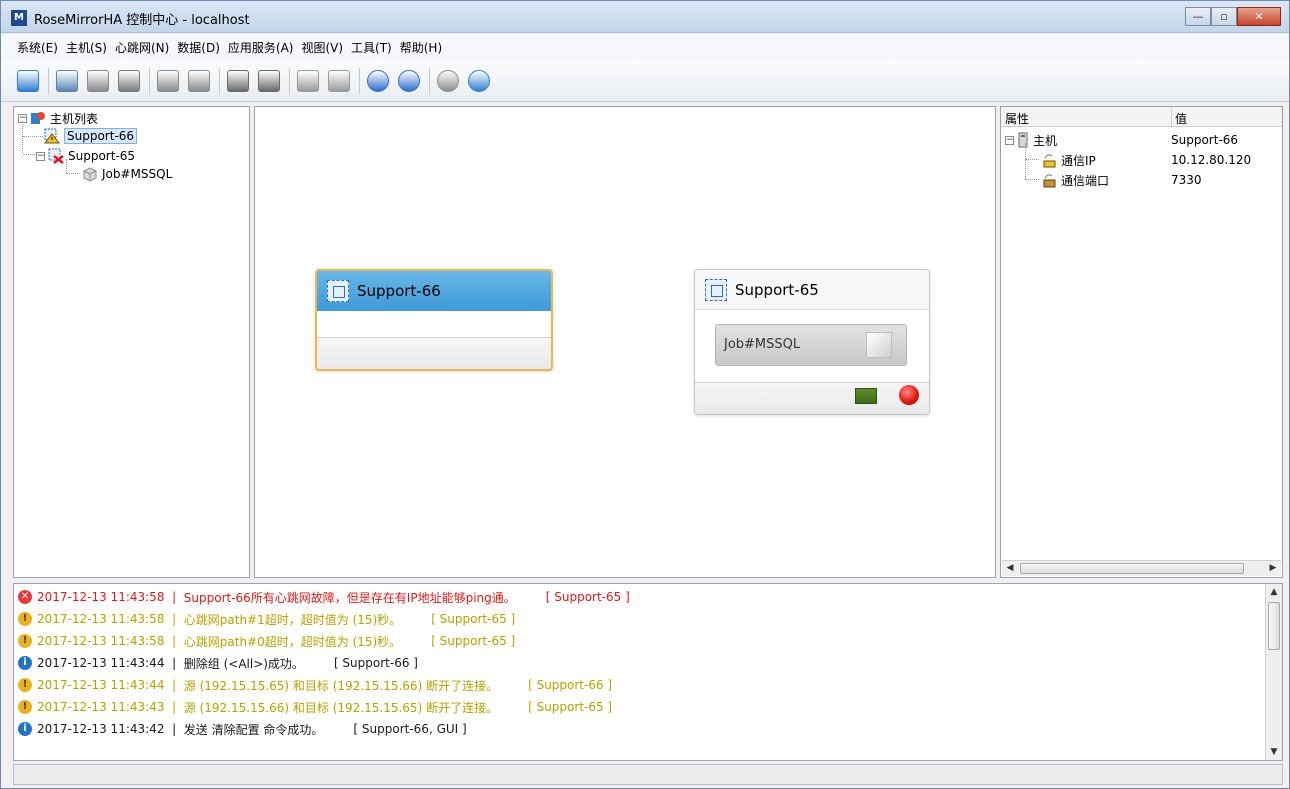 Image resolution: width=1290 pixels, height=789 pixels. What do you see at coordinates (199, 81) in the screenshot?
I see `box-remove-button` at bounding box center [199, 81].